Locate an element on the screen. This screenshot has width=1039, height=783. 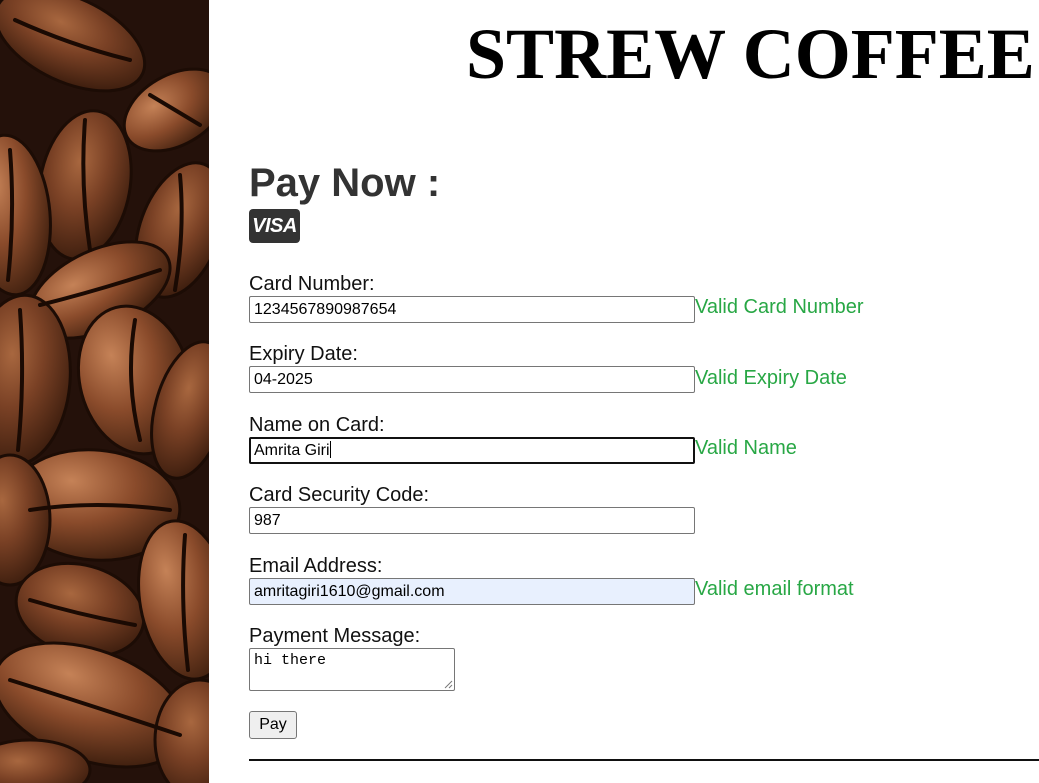
security-code-input: 987 is located at coordinates (472, 520).